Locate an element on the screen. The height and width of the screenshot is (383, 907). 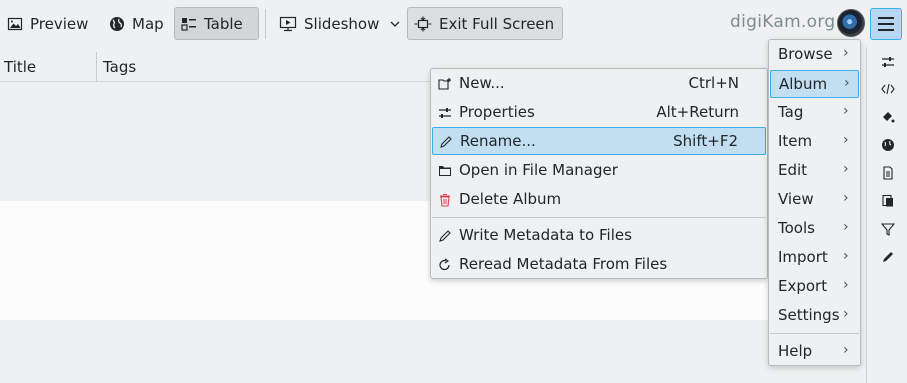
preview-icon is located at coordinates (15, 23).